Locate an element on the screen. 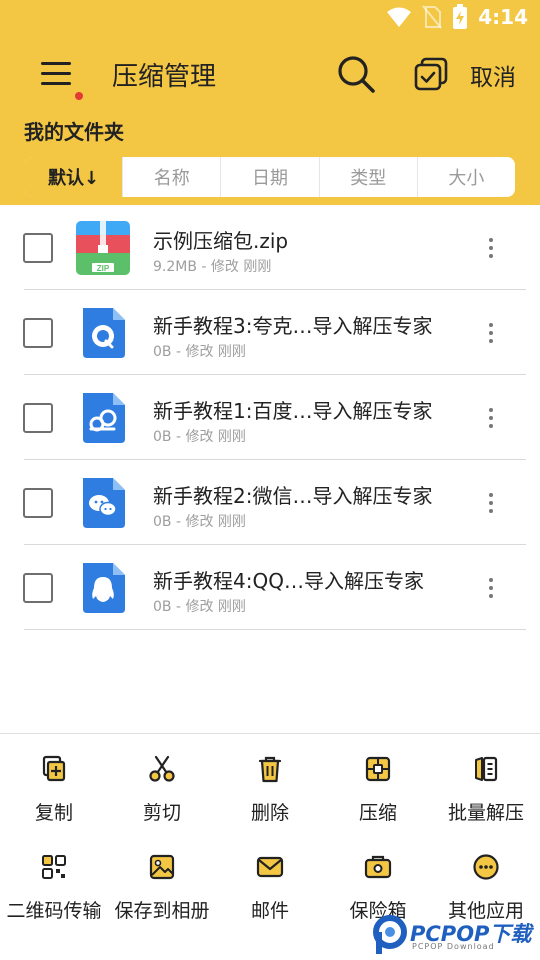 This screenshot has width=540, height=960. cut-button: 剪切 is located at coordinates (162, 783).